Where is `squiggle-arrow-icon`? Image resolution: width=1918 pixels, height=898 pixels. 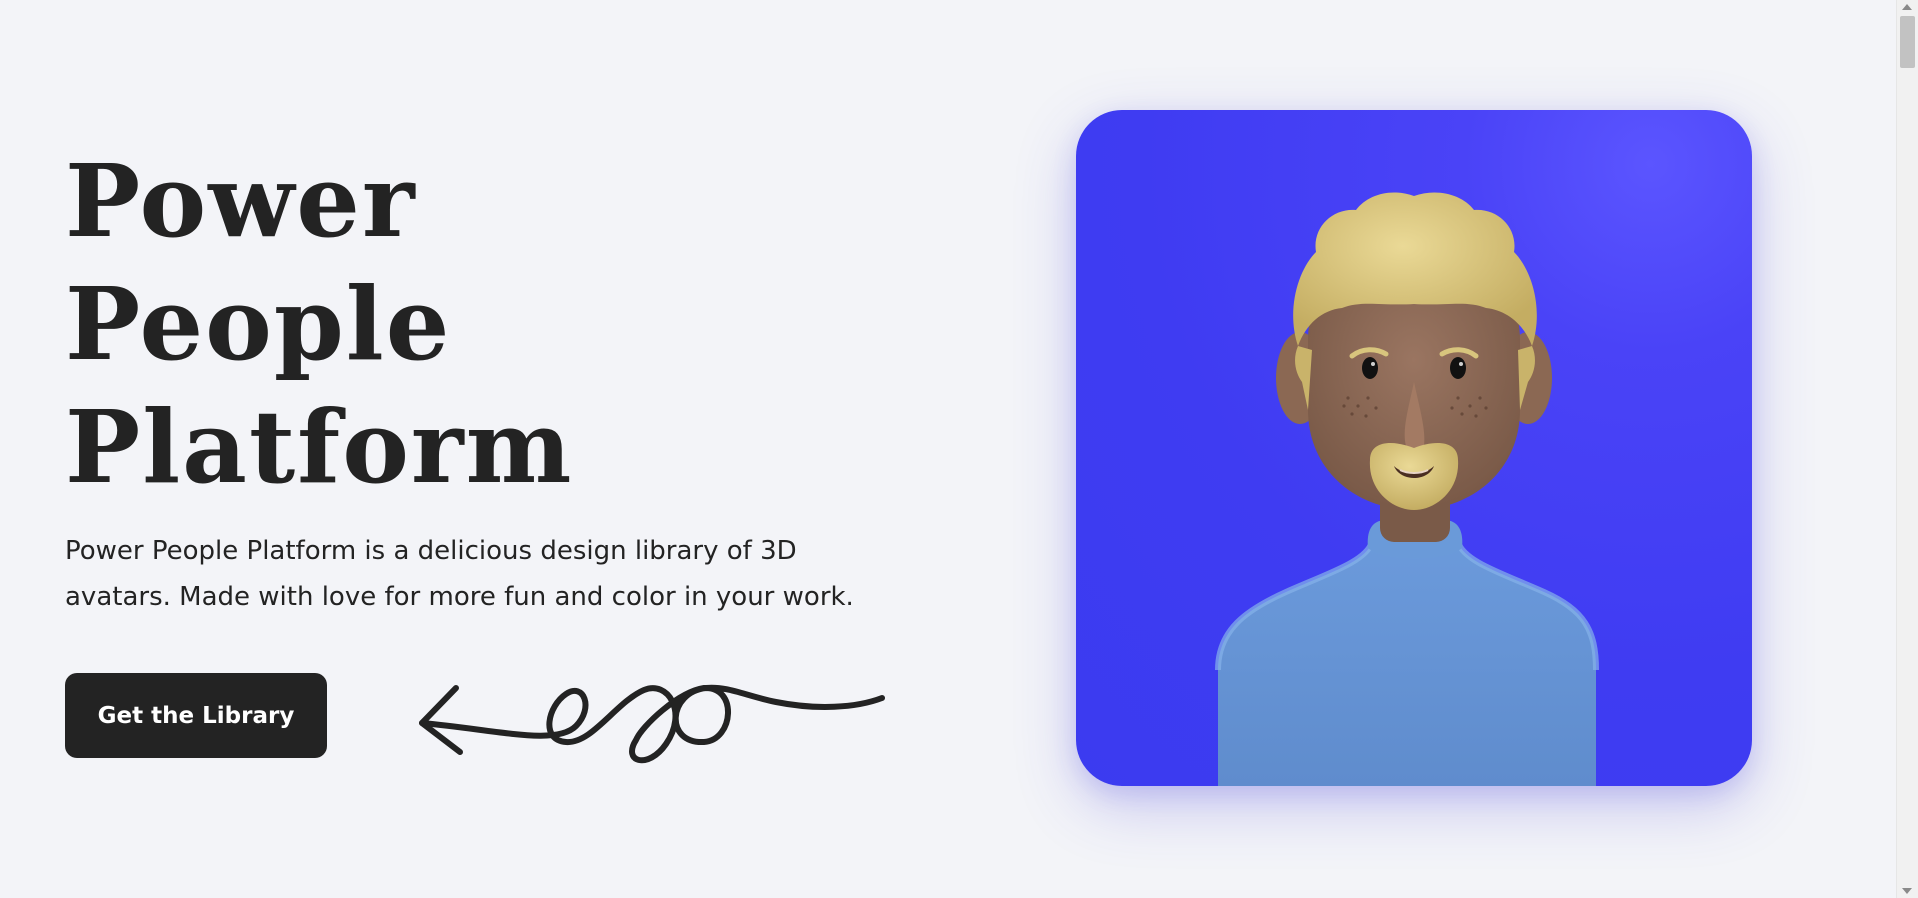 squiggle-arrow-icon is located at coordinates (652, 724).